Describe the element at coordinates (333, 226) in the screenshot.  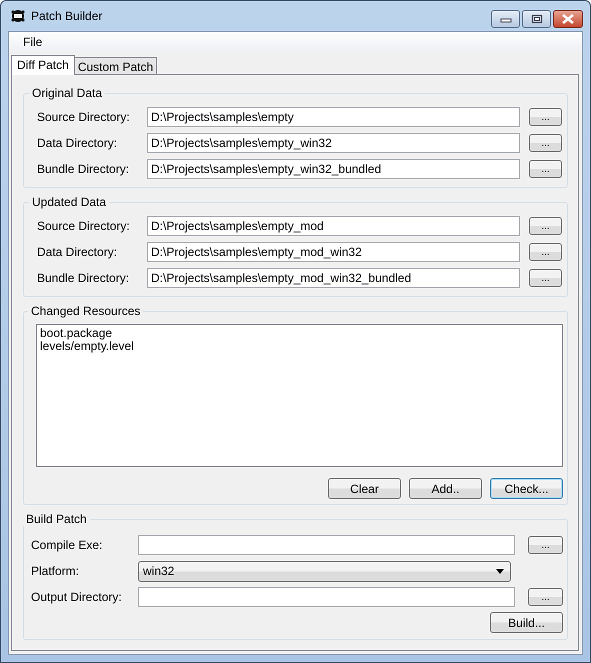
I see `input-field: D:\Projects\samples\empty_mod` at that location.